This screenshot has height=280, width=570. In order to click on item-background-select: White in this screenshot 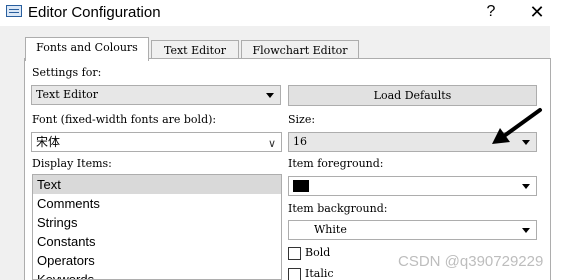, I will do `click(412, 230)`.